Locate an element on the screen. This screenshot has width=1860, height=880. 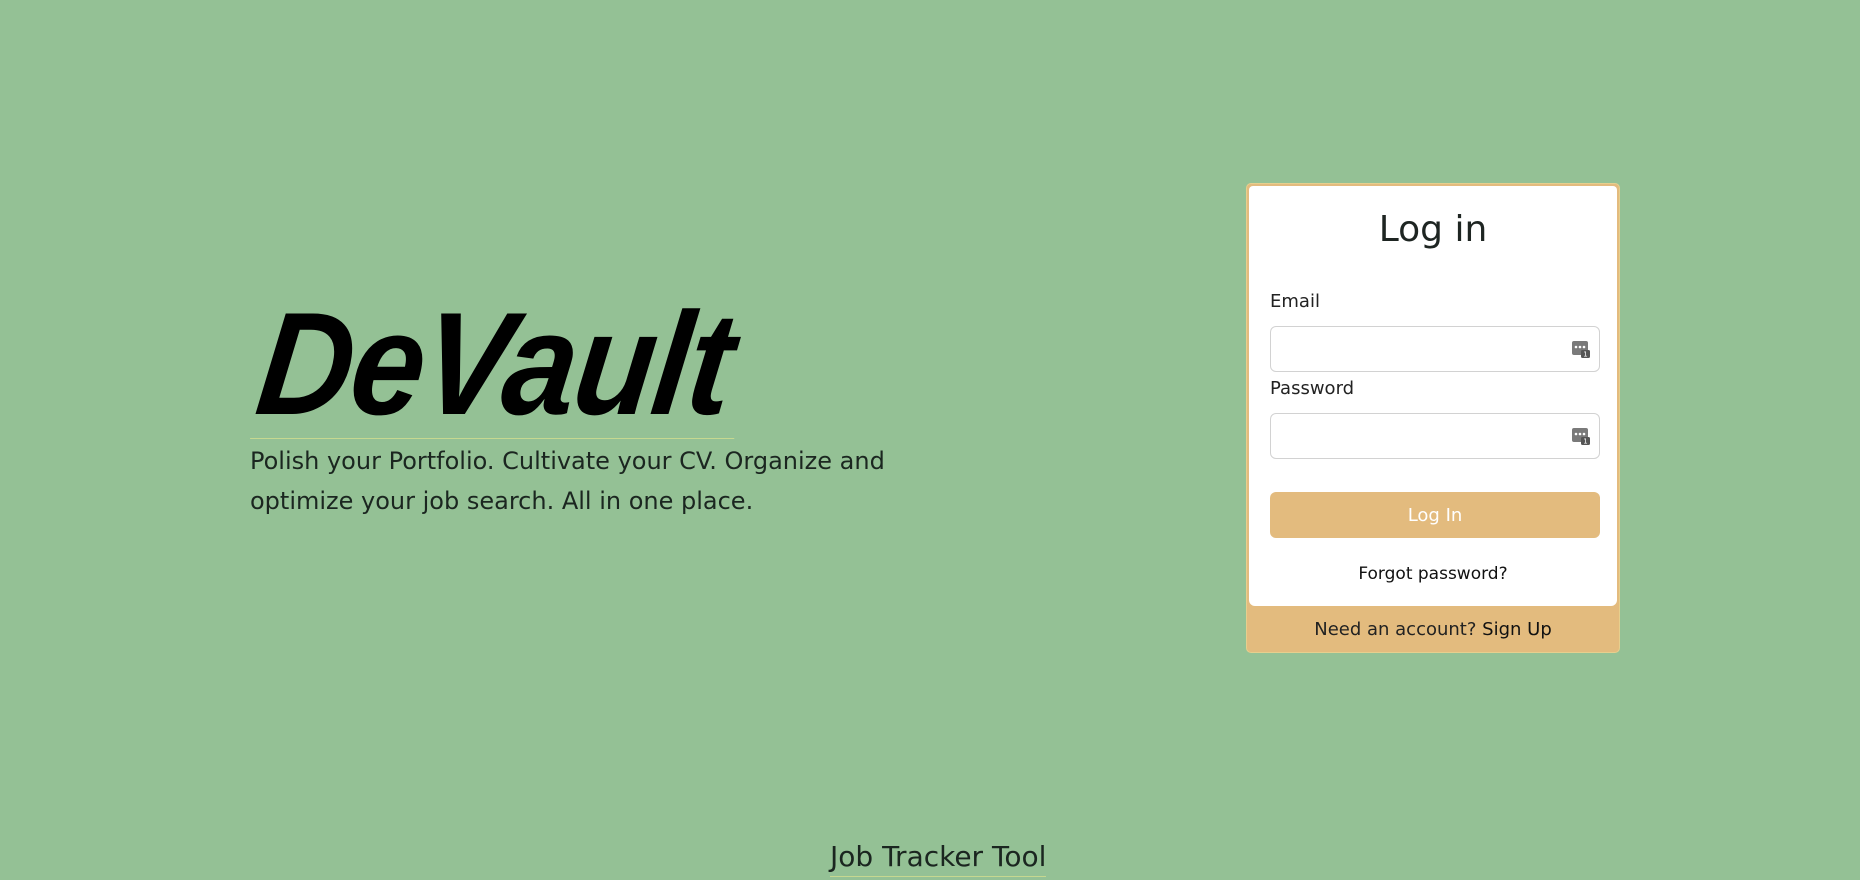
password-field is located at coordinates (1423, 436).